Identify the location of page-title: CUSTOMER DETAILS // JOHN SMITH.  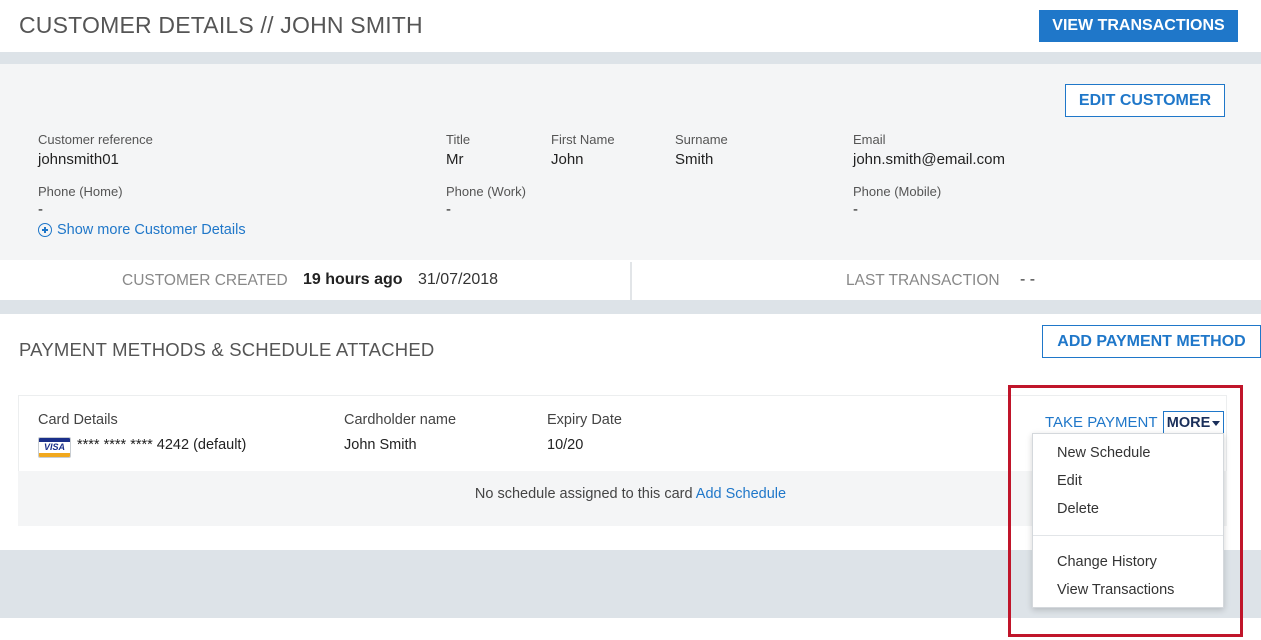
(221, 25).